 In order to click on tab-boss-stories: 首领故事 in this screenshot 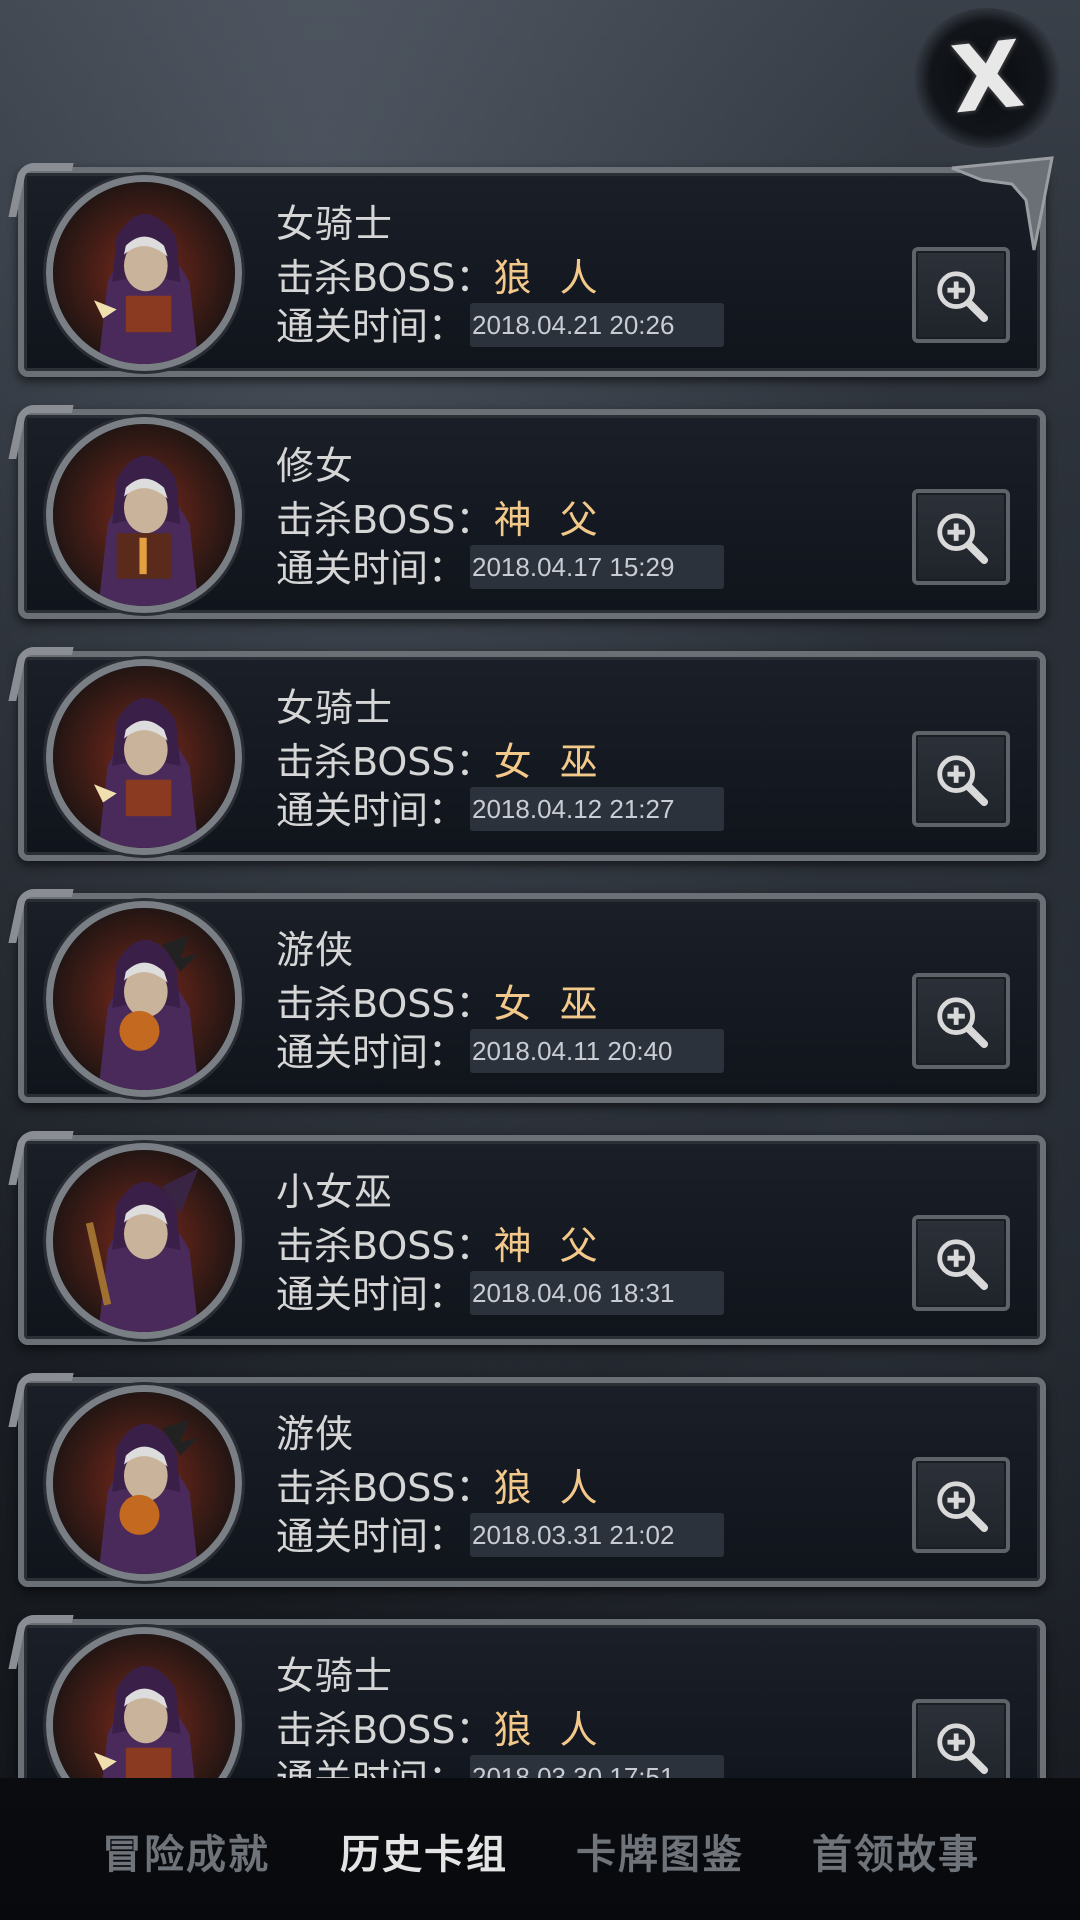, I will do `click(896, 1851)`.